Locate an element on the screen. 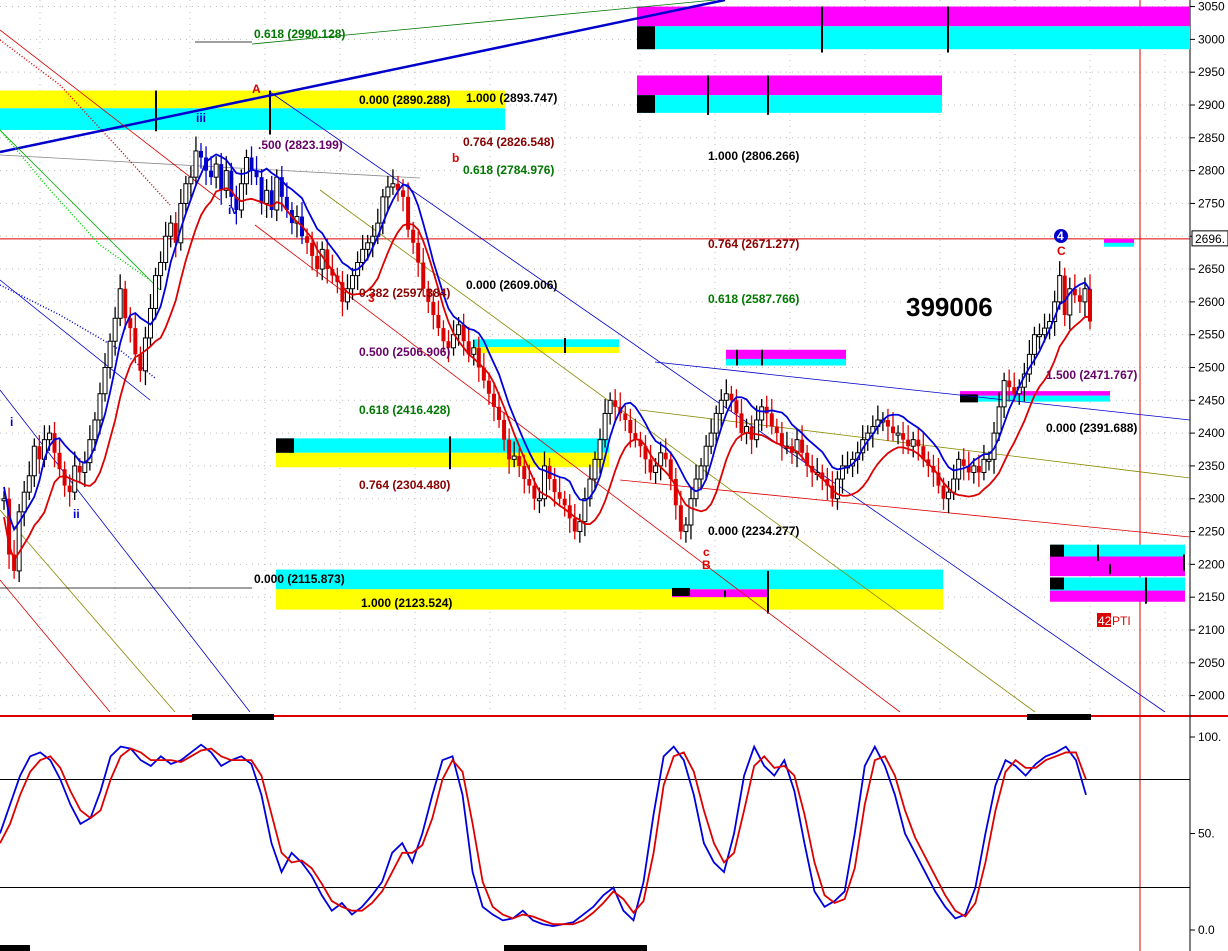 This screenshot has width=1228, height=951. fib-level-label: 0.000 (2391.688) is located at coordinates (1091, 428).